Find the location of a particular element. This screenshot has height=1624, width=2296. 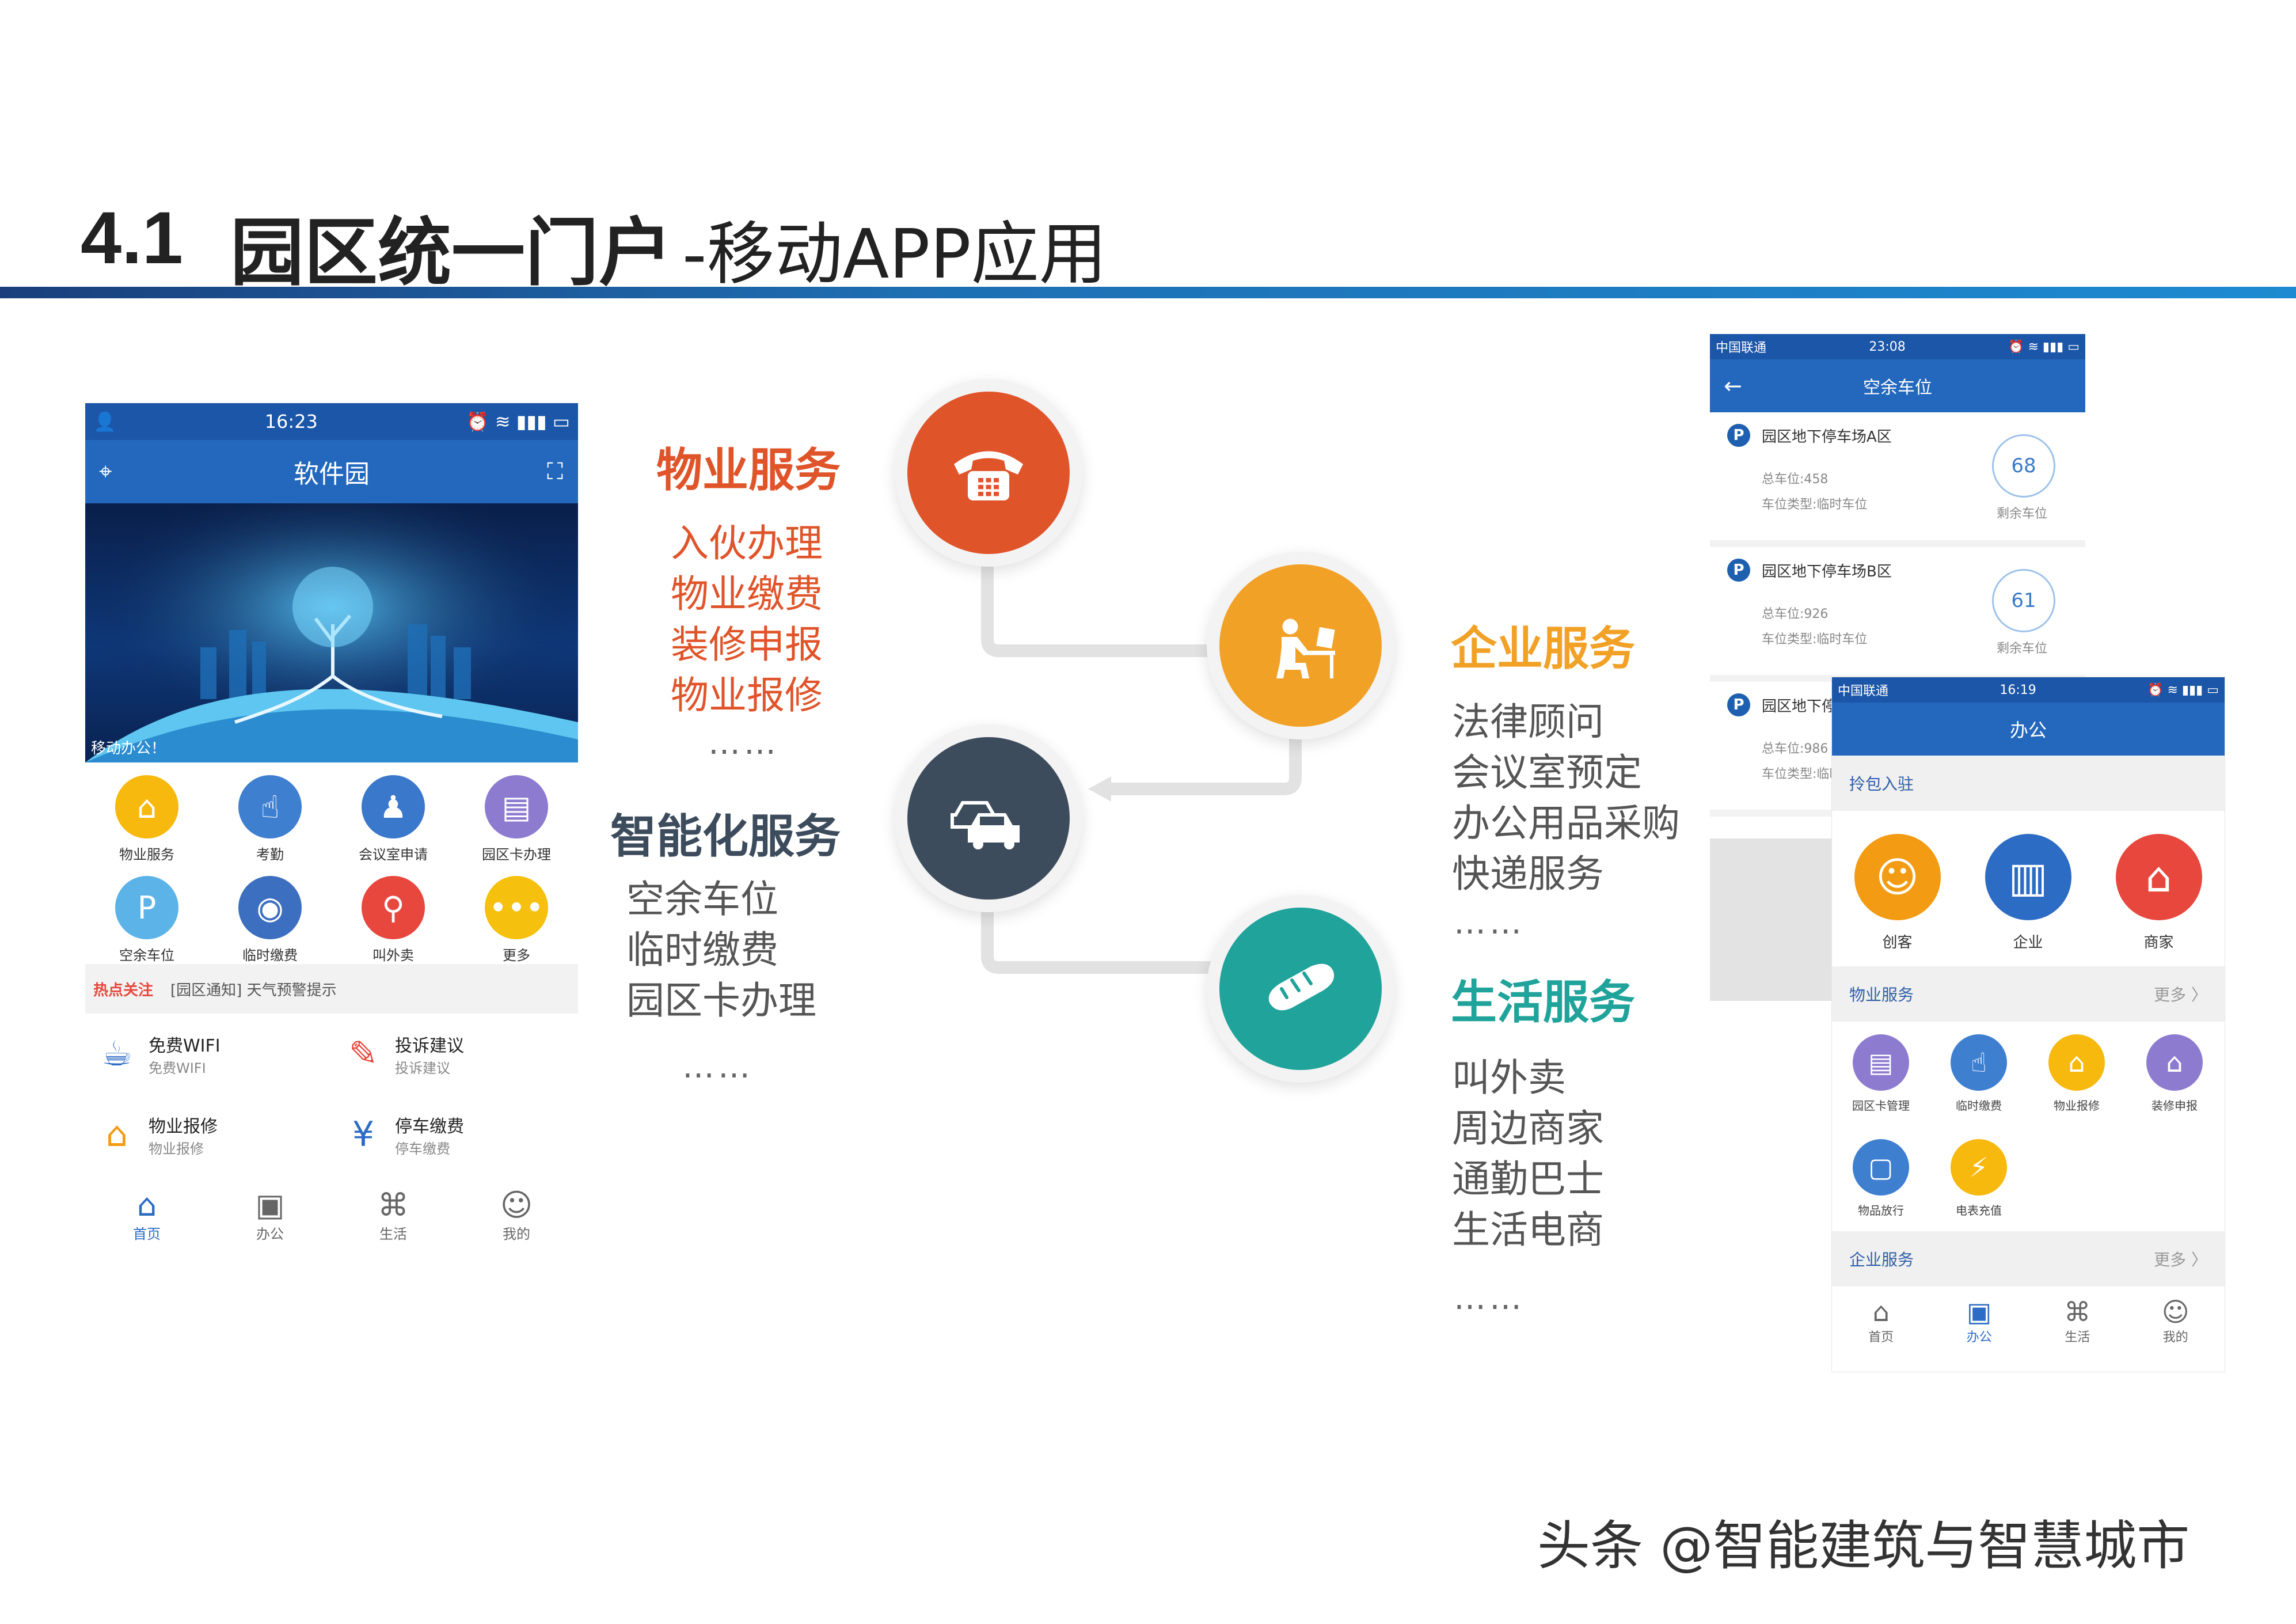

telephone-icon is located at coordinates (988, 475).